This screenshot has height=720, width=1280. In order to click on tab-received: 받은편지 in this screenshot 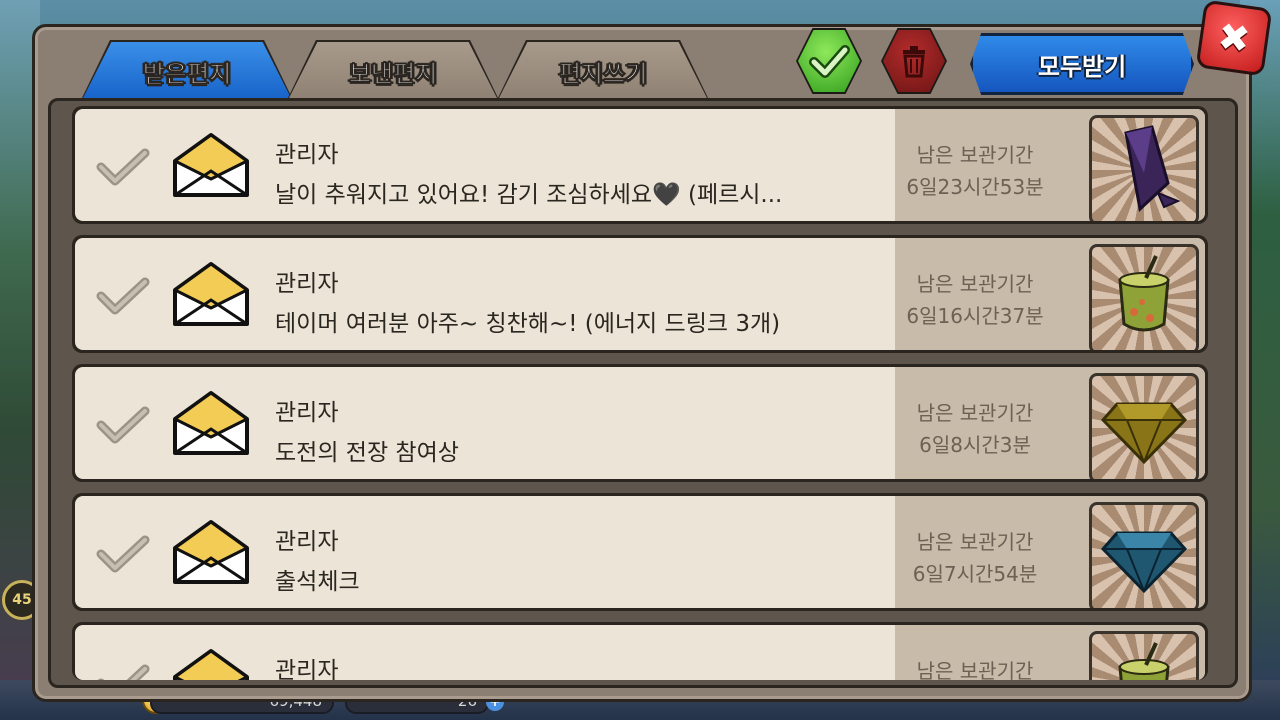, I will do `click(187, 71)`.